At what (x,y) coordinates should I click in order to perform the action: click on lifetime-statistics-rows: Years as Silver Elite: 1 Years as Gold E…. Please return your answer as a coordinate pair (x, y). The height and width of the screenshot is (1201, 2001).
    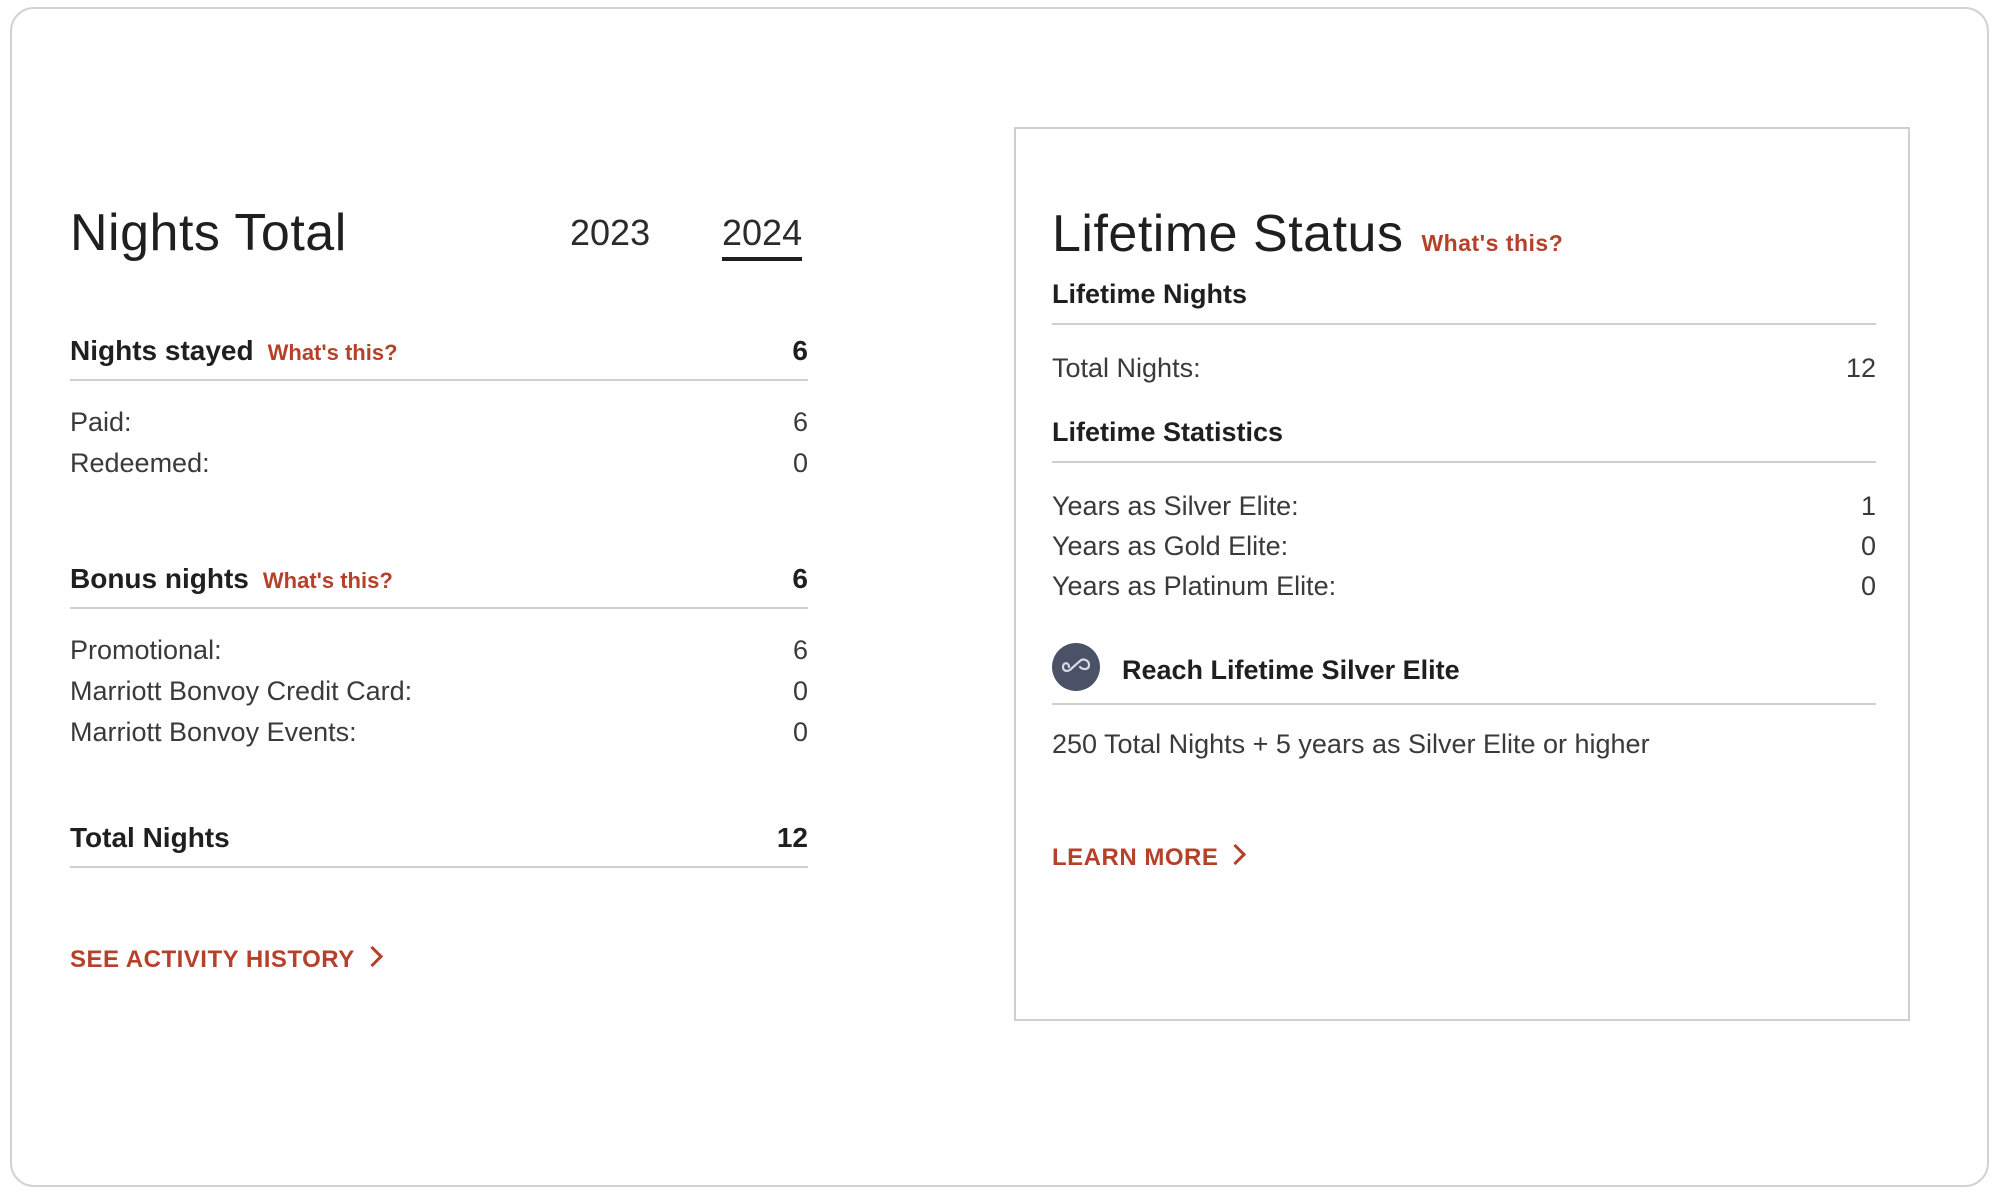
    Looking at the image, I should click on (1464, 535).